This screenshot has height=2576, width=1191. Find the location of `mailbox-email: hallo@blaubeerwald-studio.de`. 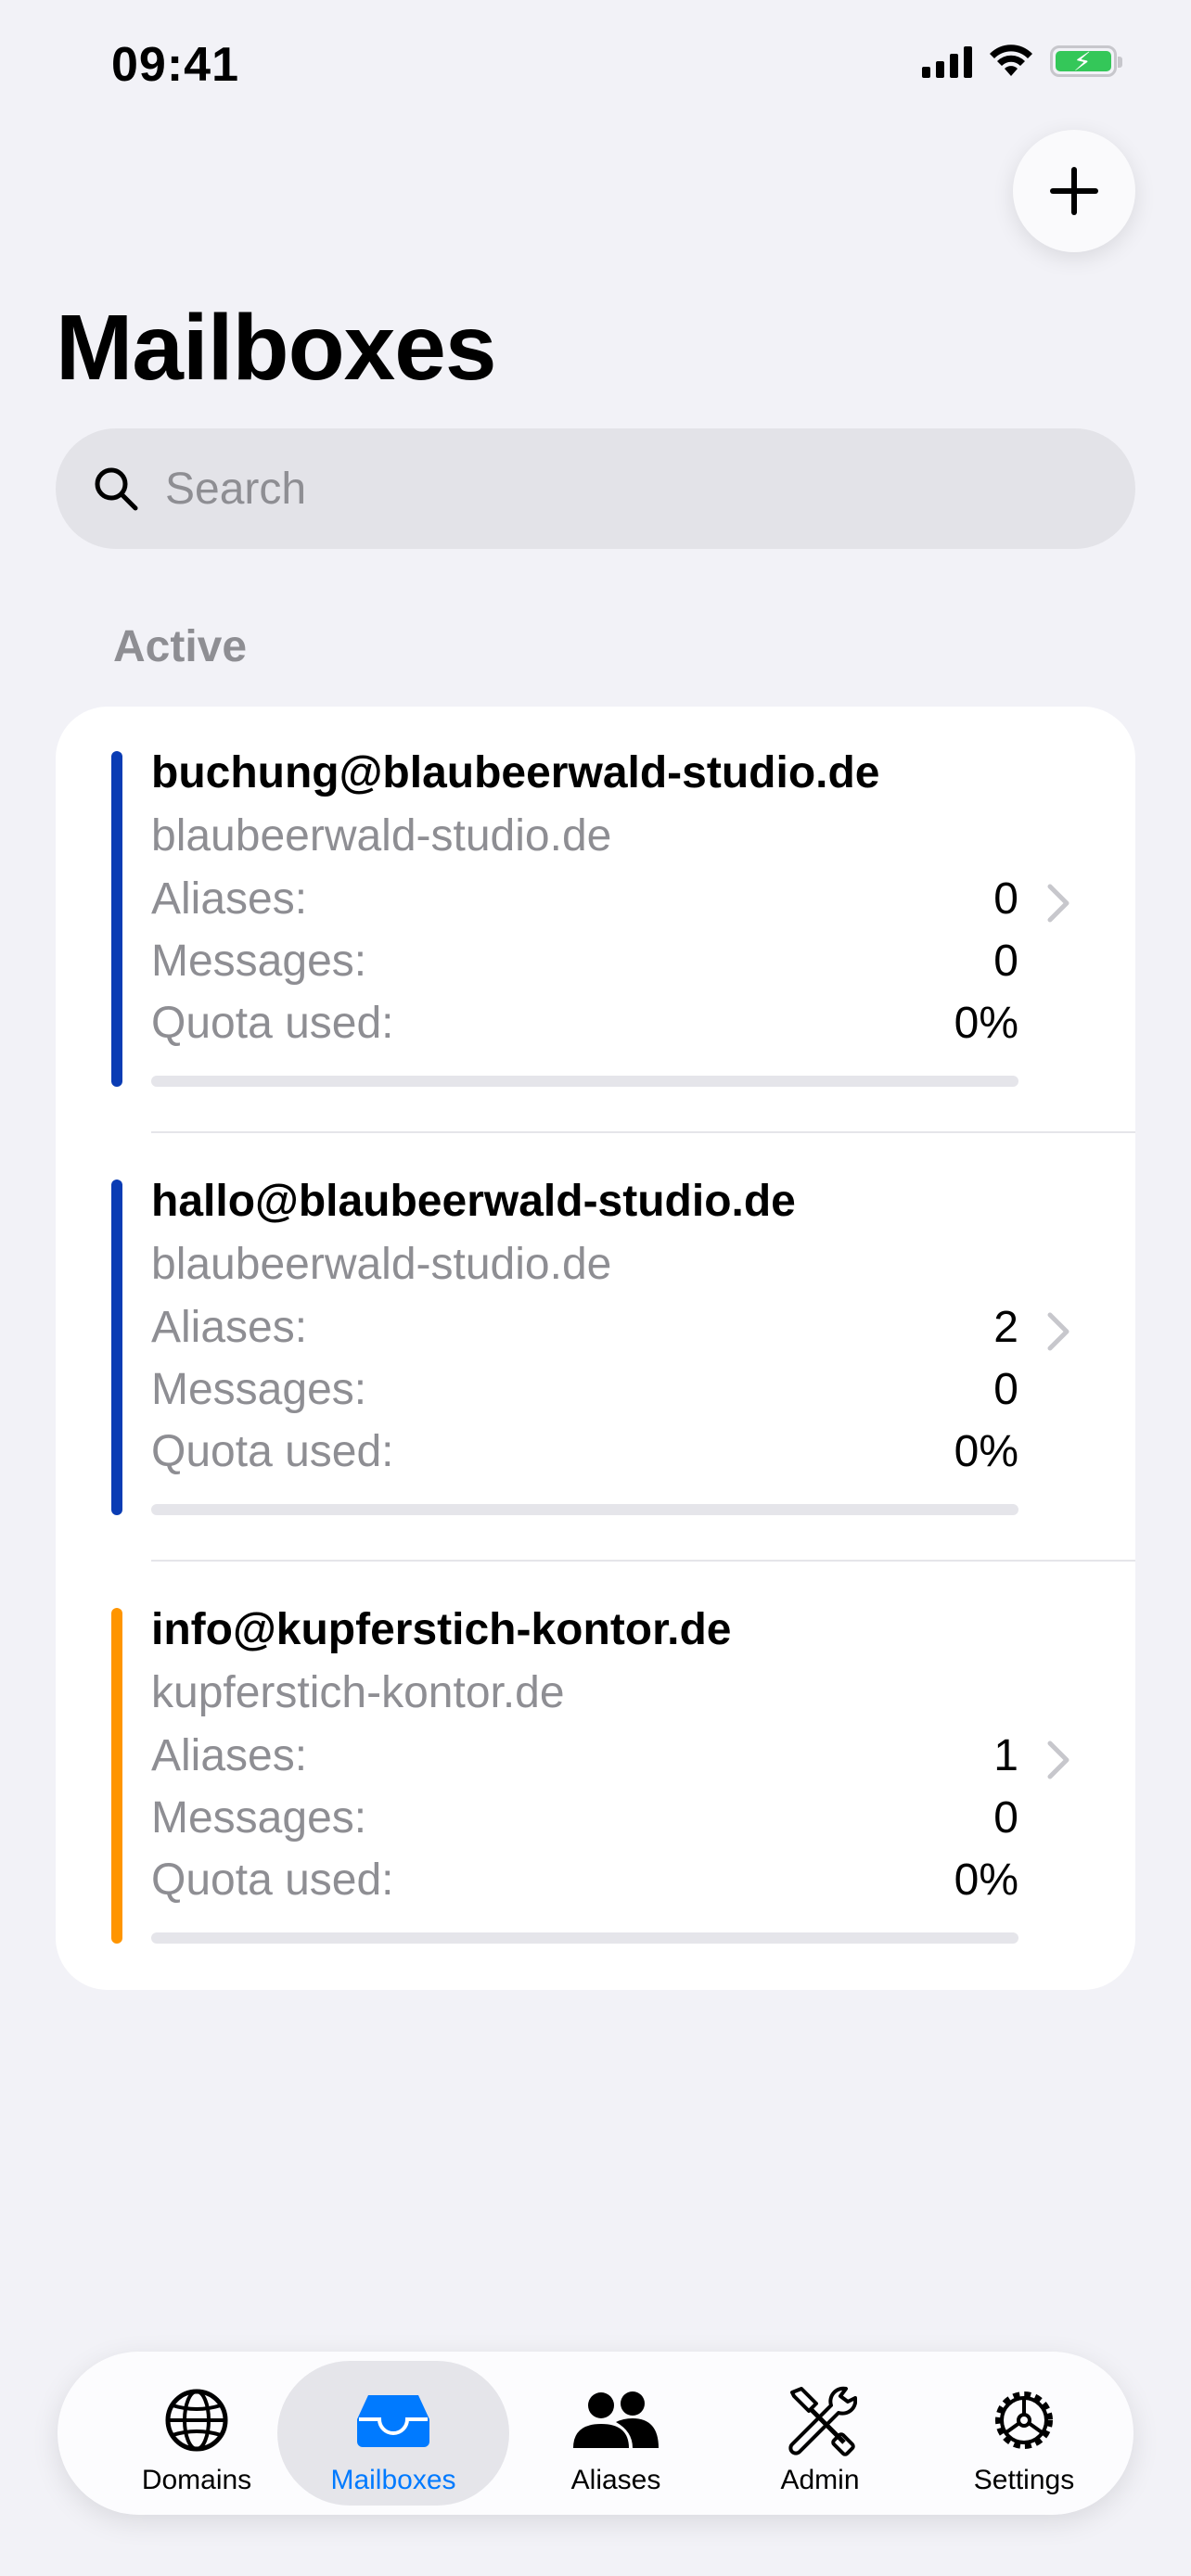

mailbox-email: hallo@blaubeerwald-studio.de is located at coordinates (473, 1202).